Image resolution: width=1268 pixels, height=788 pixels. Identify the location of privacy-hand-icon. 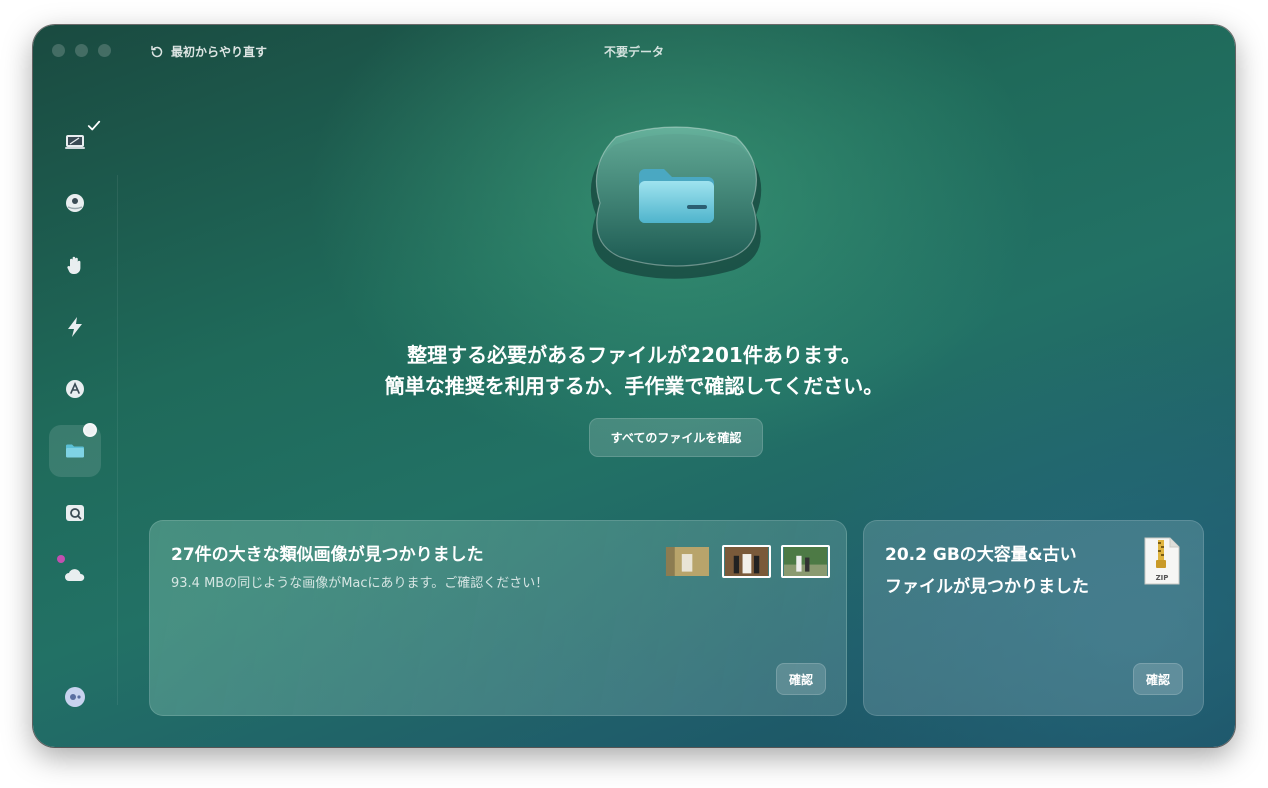
(74, 265).